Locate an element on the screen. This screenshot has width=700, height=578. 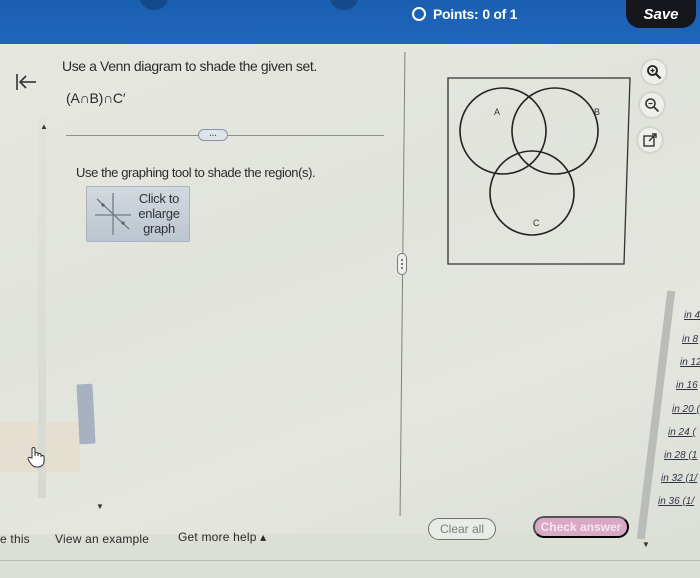
footer-divider is located at coordinates (350, 560).